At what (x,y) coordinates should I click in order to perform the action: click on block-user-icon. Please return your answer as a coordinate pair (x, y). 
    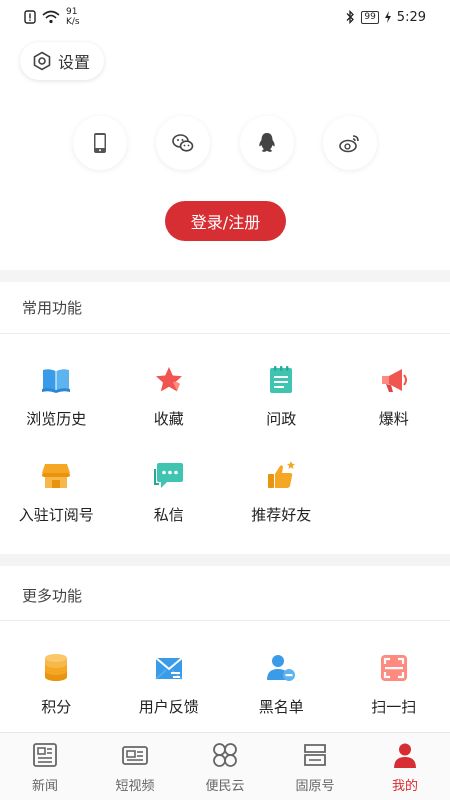
    Looking at the image, I should click on (281, 668).